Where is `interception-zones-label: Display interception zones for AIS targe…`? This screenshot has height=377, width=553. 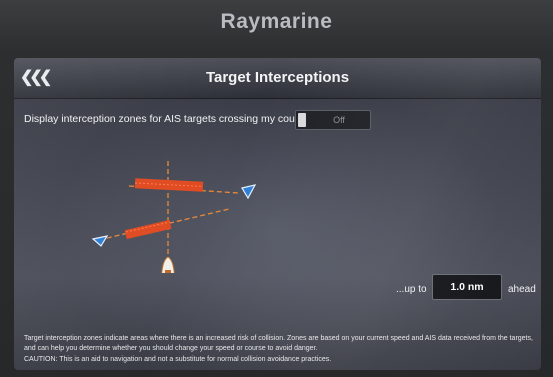 interception-zones-label: Display interception zones for AIS targe… is located at coordinates (167, 119).